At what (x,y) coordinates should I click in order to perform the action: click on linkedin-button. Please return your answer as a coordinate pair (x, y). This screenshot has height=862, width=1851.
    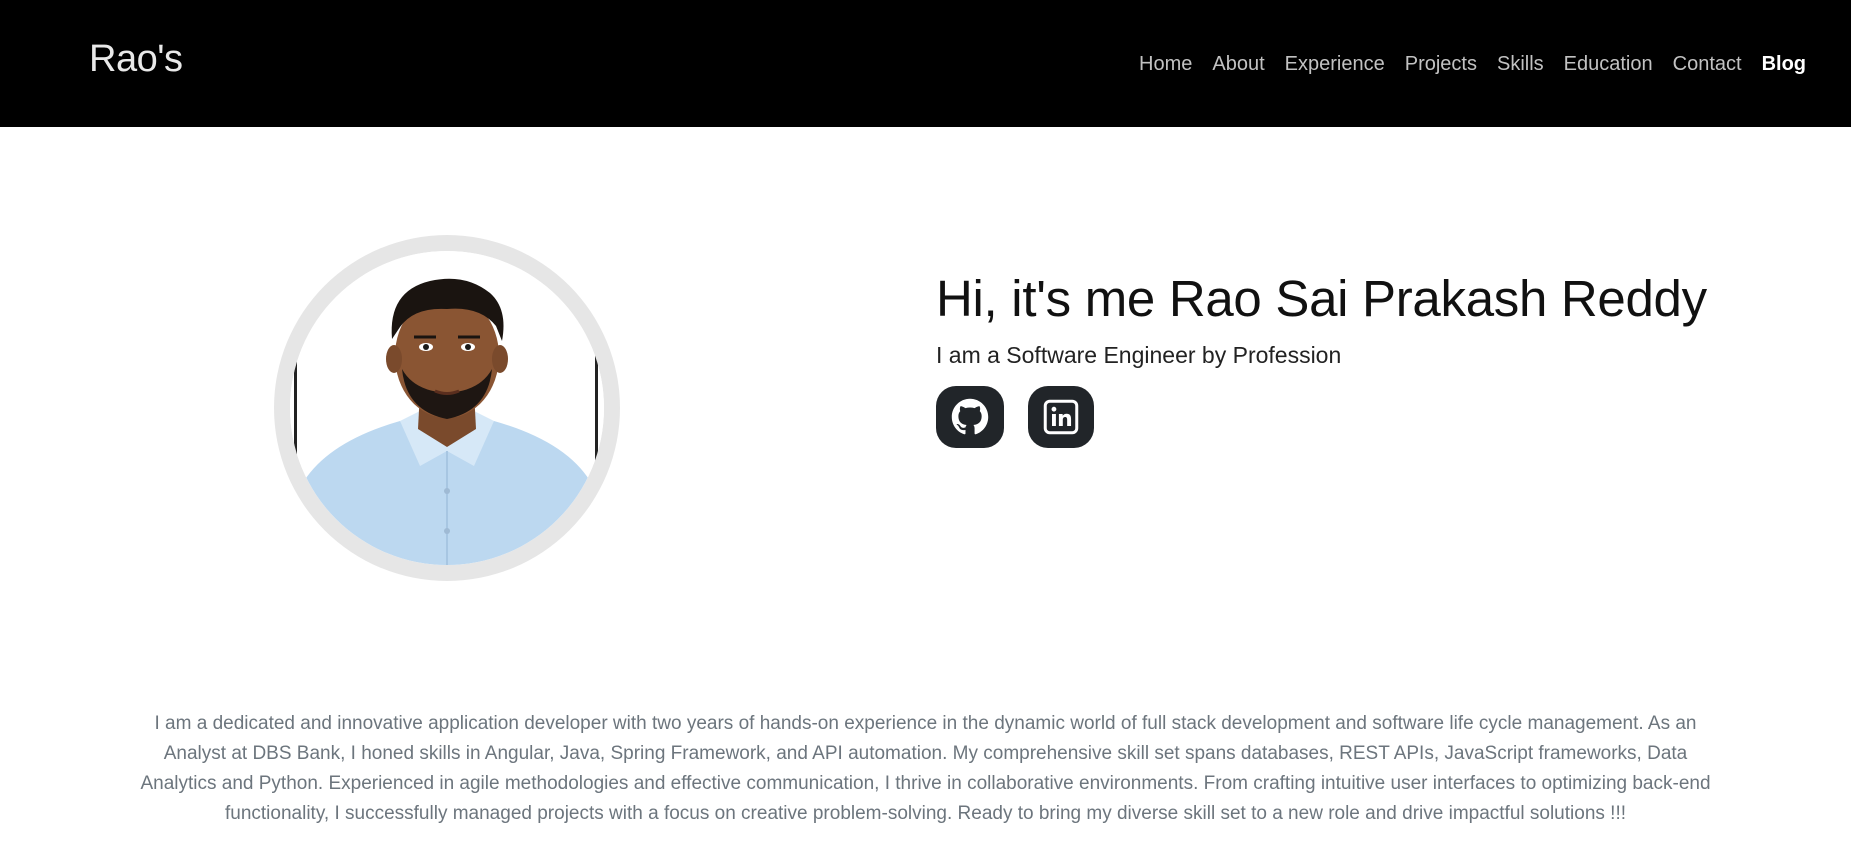
    Looking at the image, I should click on (1061, 417).